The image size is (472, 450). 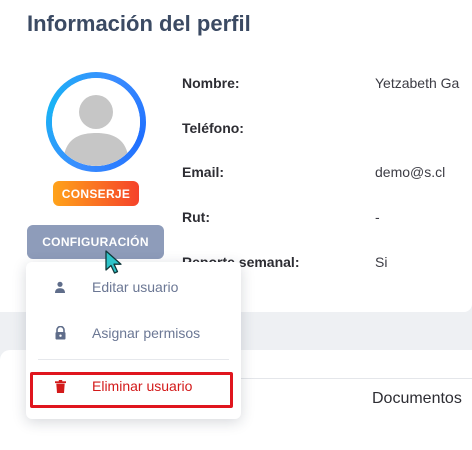 I want to click on menu-item-editar-usuario: Editar usuario, so click(x=133, y=287).